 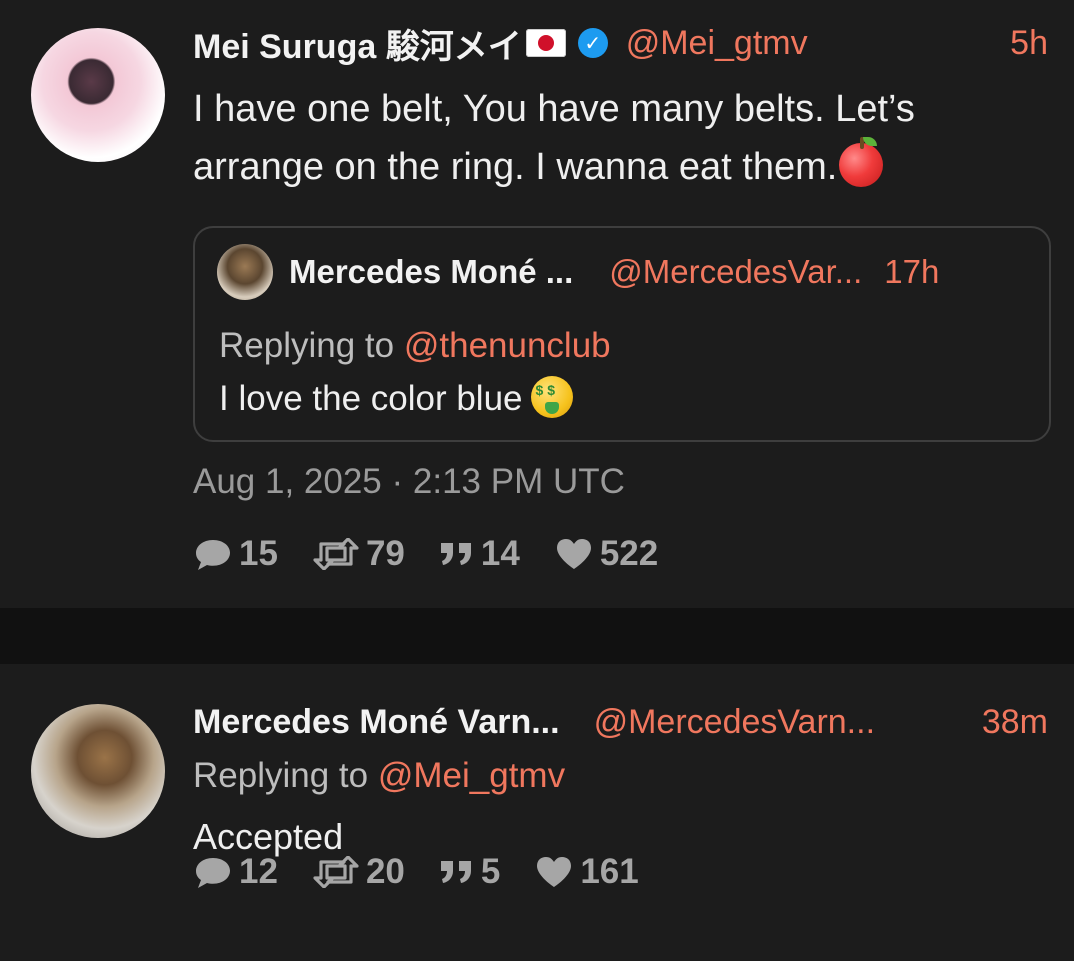 I want to click on red-apple-emoji-icon, so click(x=861, y=162).